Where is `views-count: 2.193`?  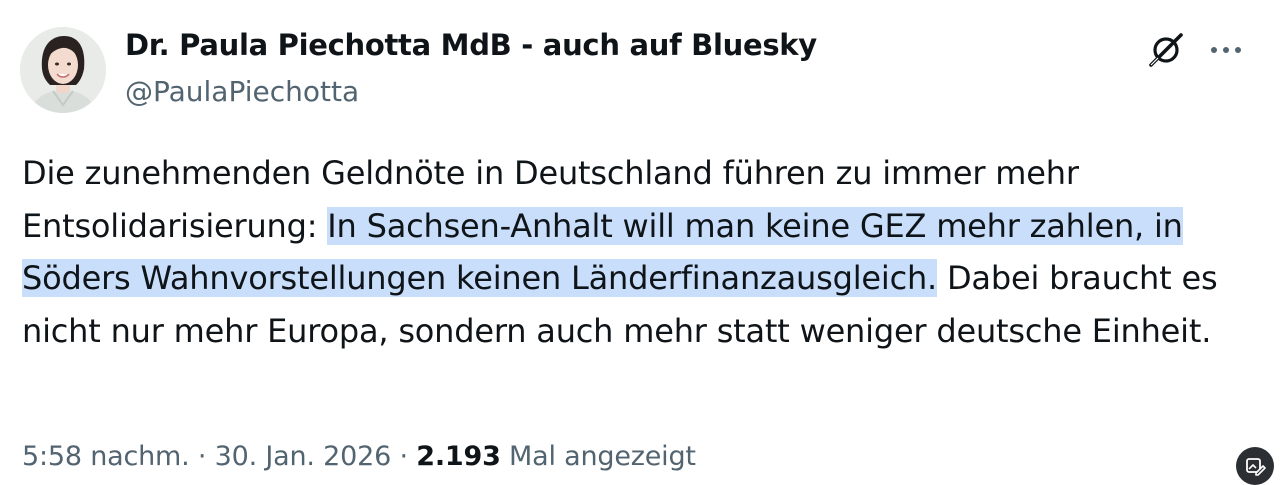
views-count: 2.193 is located at coordinates (458, 456).